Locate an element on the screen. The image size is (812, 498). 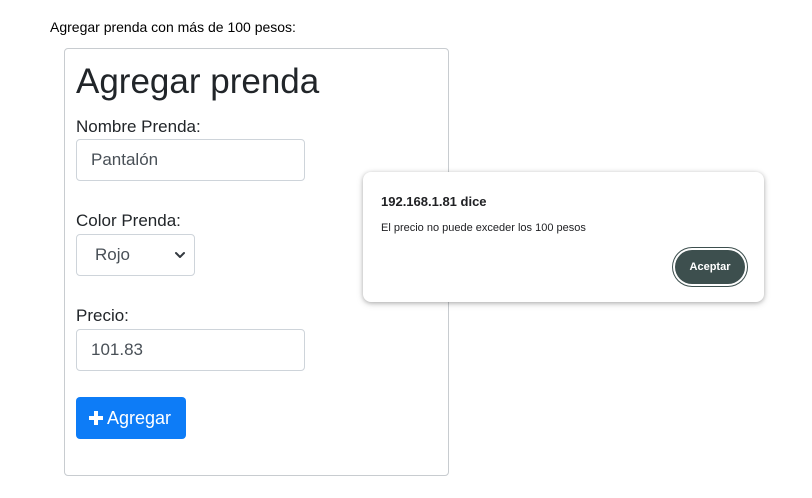
nombre-input: Pantalón is located at coordinates (190, 160).